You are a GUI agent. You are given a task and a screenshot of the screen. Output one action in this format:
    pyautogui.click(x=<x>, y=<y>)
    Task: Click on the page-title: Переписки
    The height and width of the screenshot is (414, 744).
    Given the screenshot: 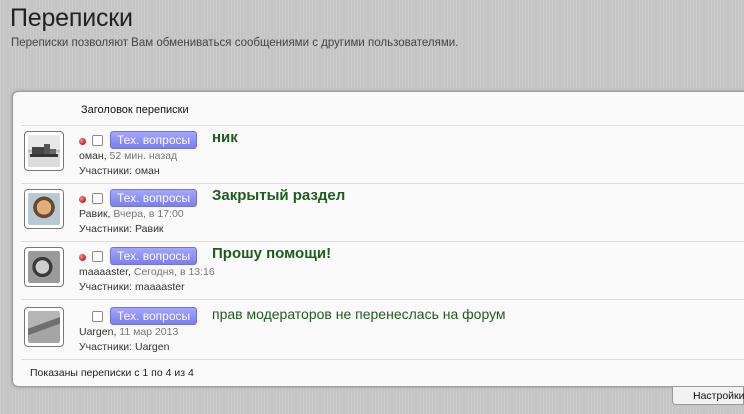 What is the action you would take?
    pyautogui.click(x=71, y=18)
    